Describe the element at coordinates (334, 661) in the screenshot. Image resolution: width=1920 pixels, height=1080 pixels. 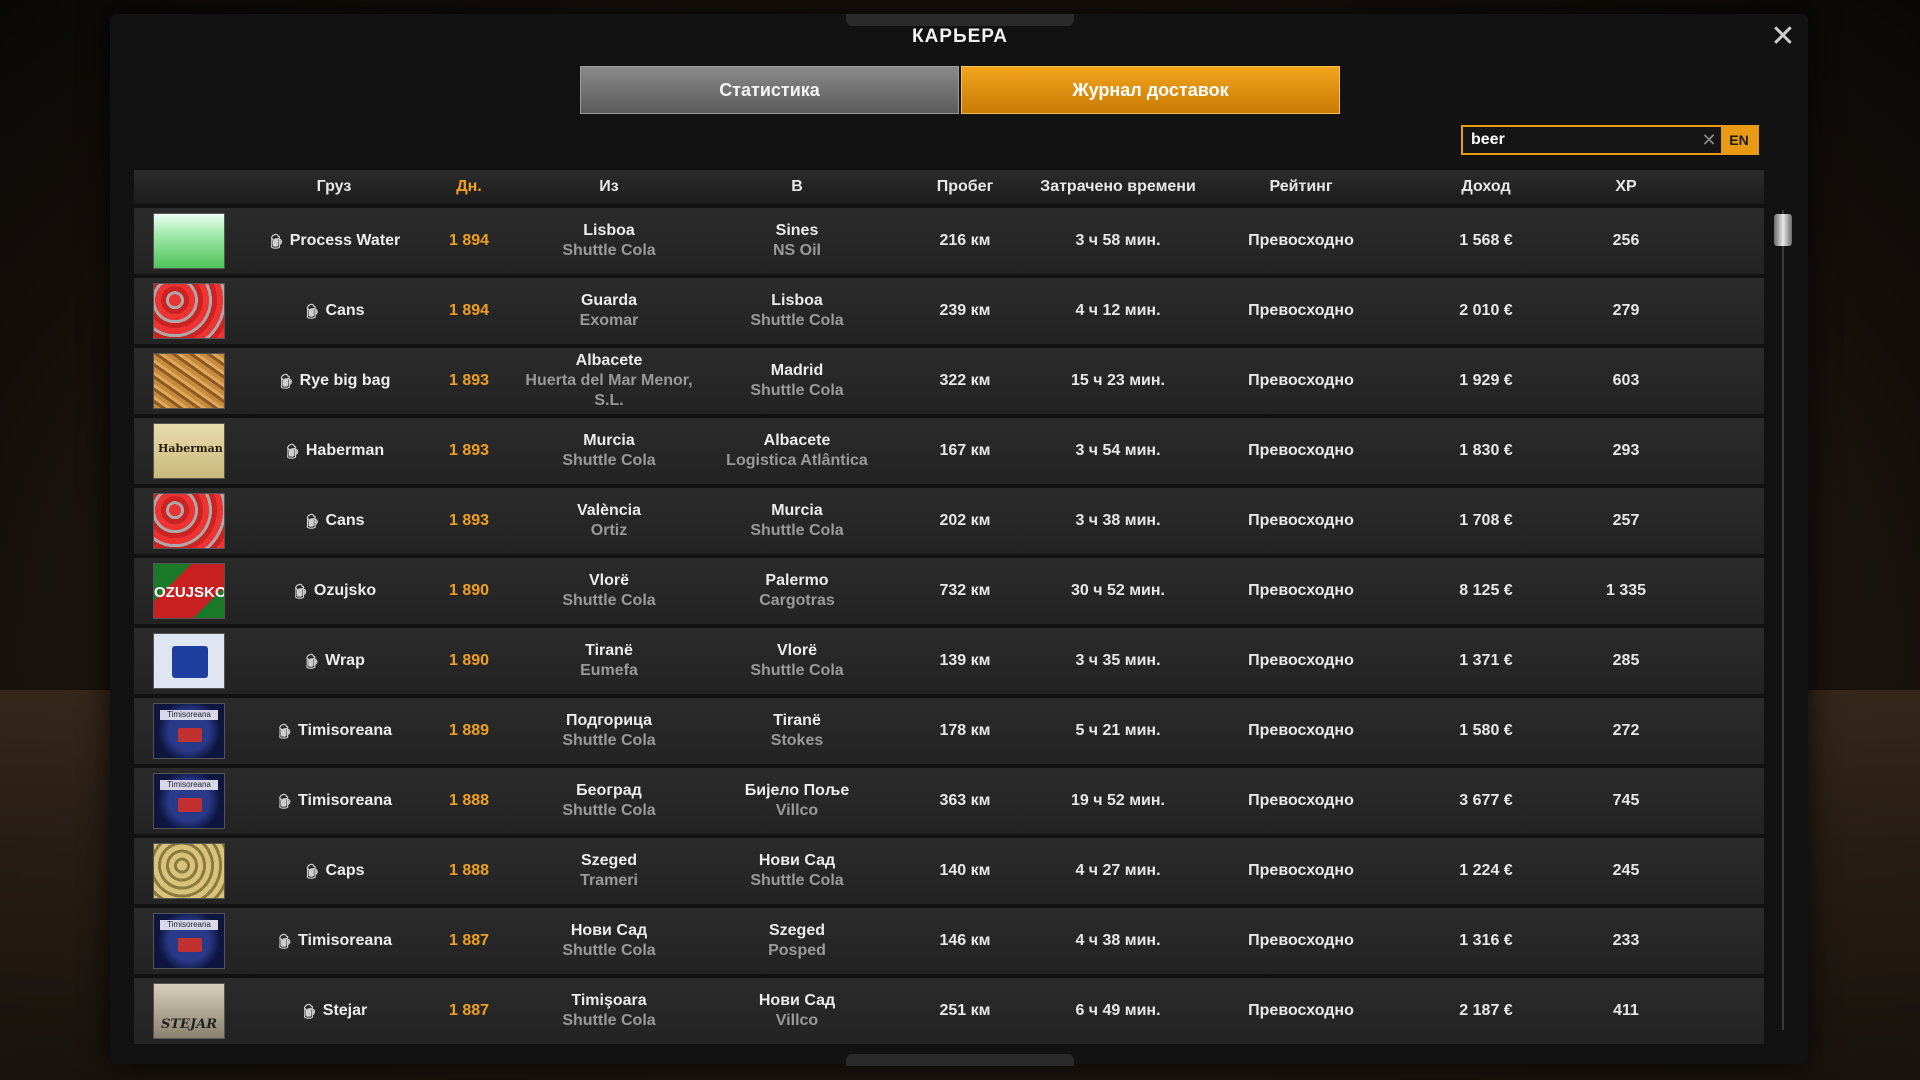
I see `cargo-cell: 🍺︎ Wrap` at that location.